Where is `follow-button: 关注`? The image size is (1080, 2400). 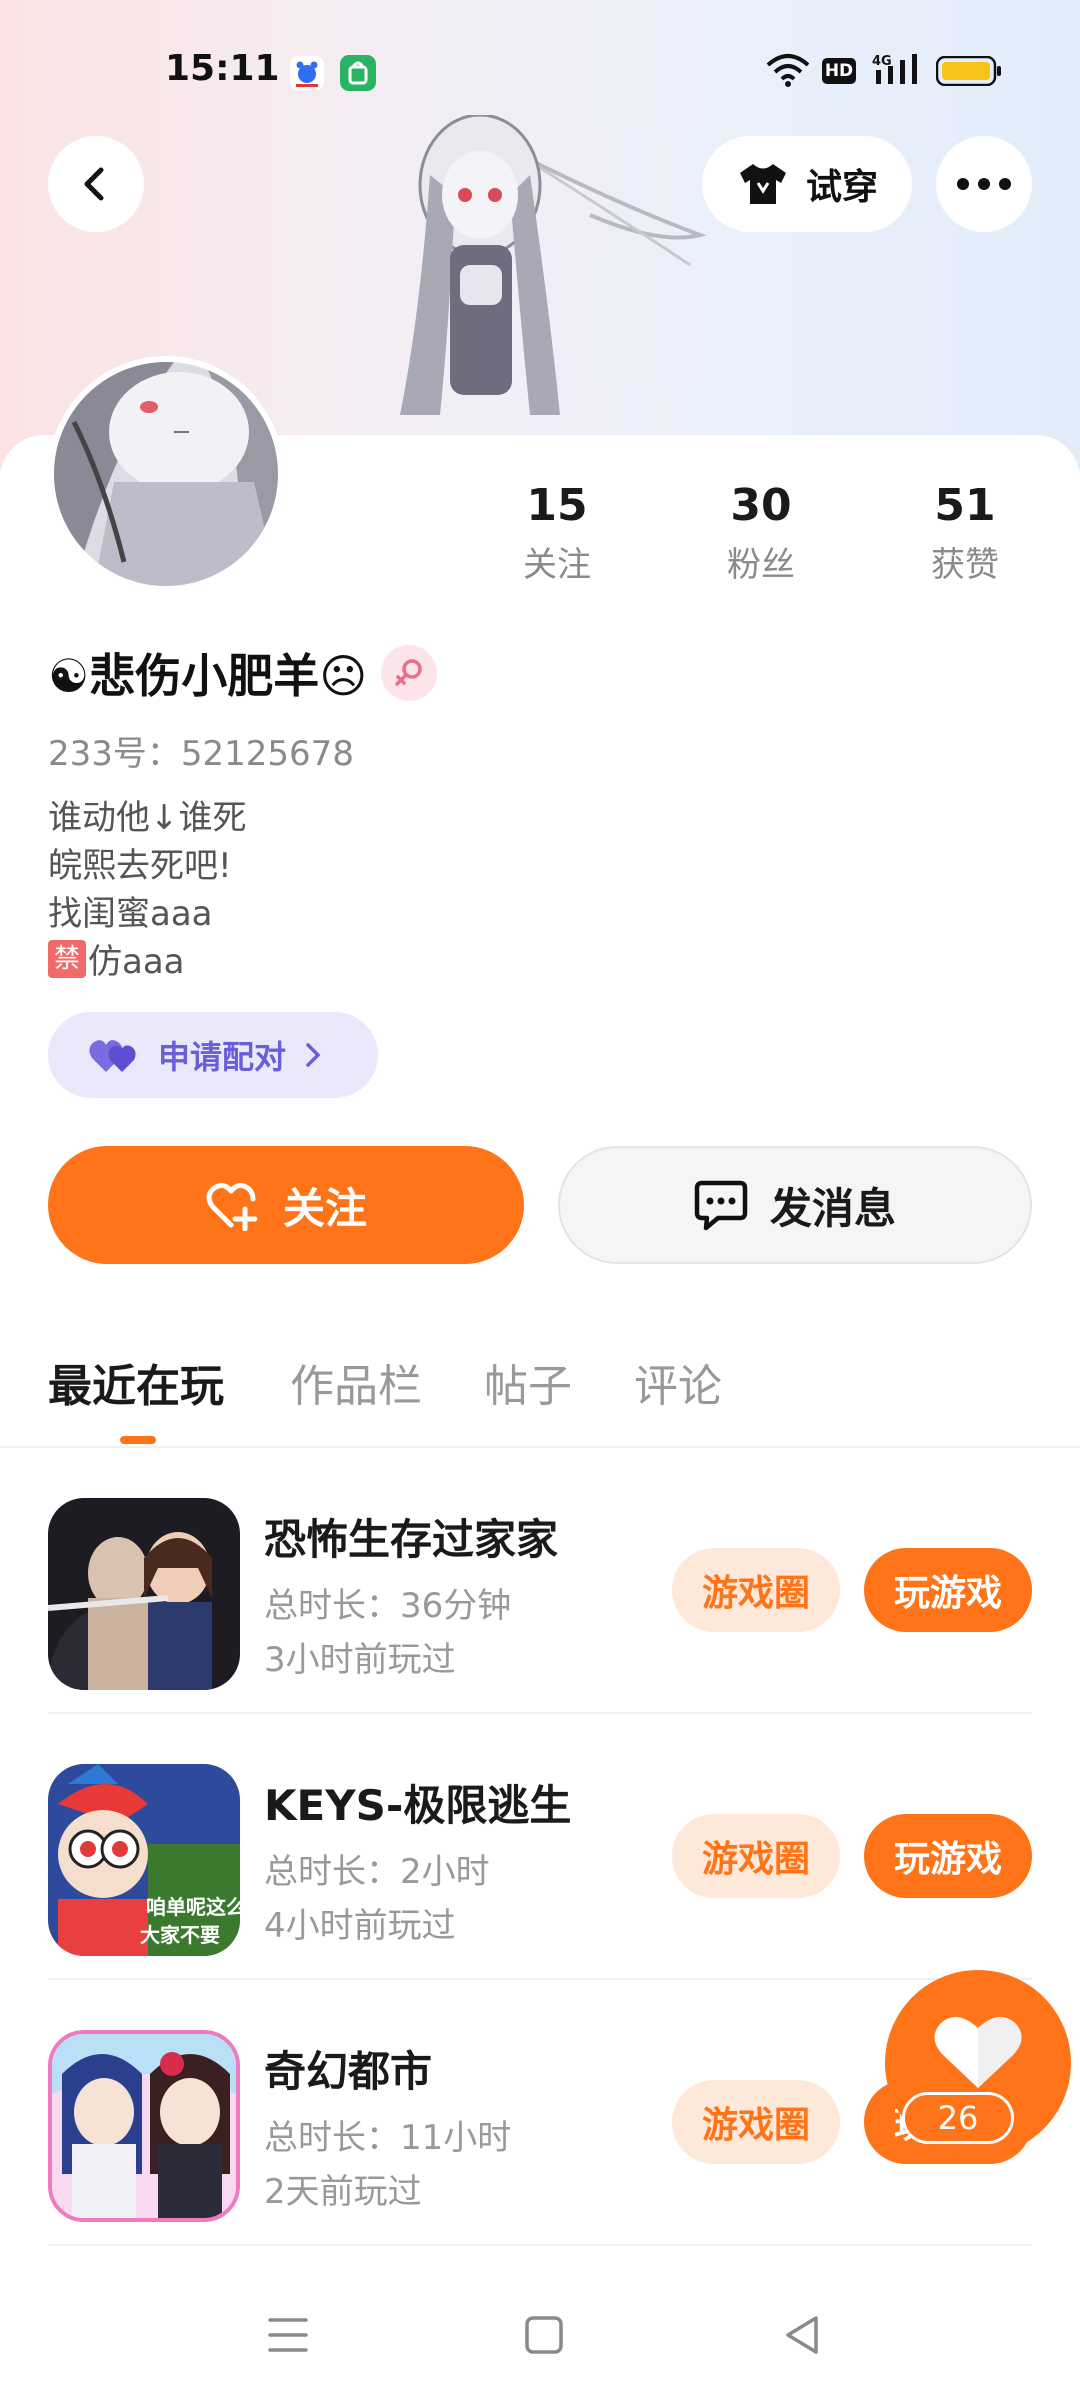
follow-button: 关注 is located at coordinates (286, 1205).